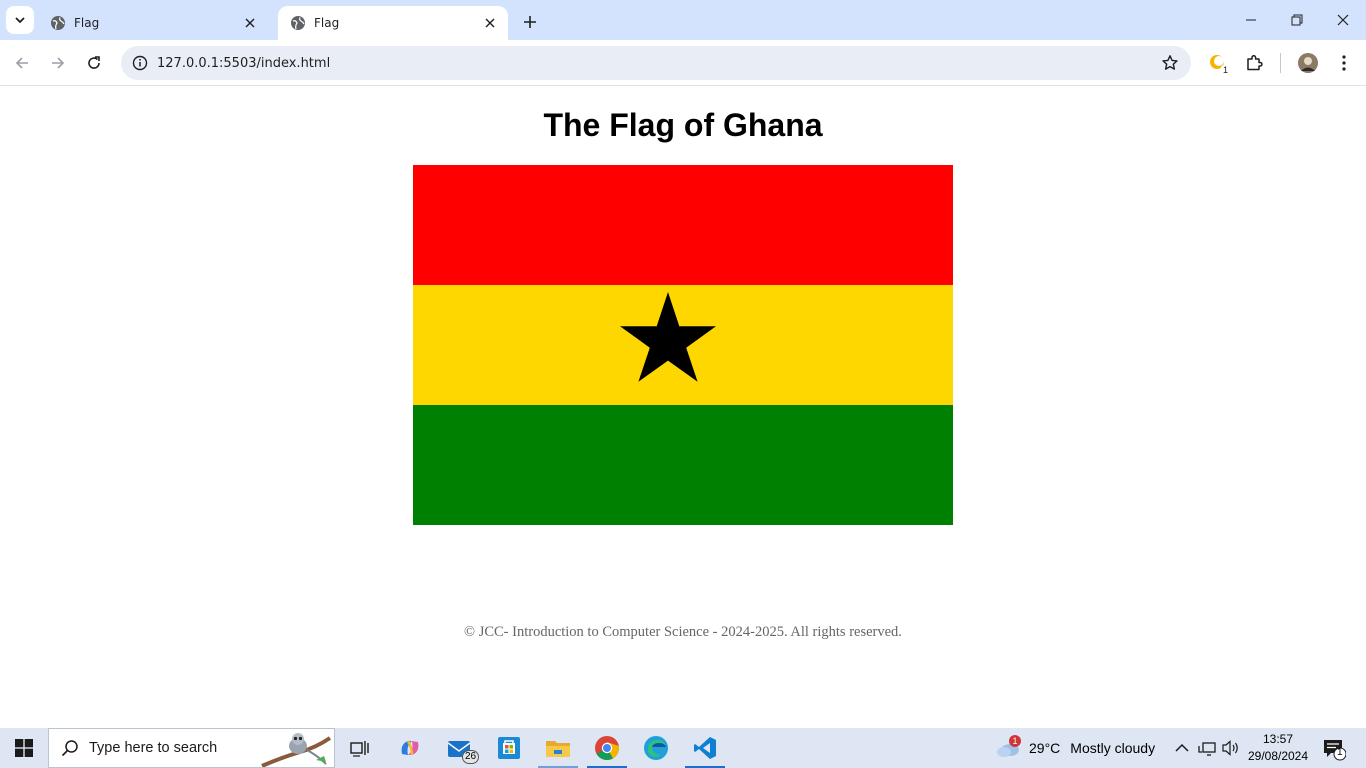 The image size is (1366, 768). I want to click on file-explorer-button, so click(558, 748).